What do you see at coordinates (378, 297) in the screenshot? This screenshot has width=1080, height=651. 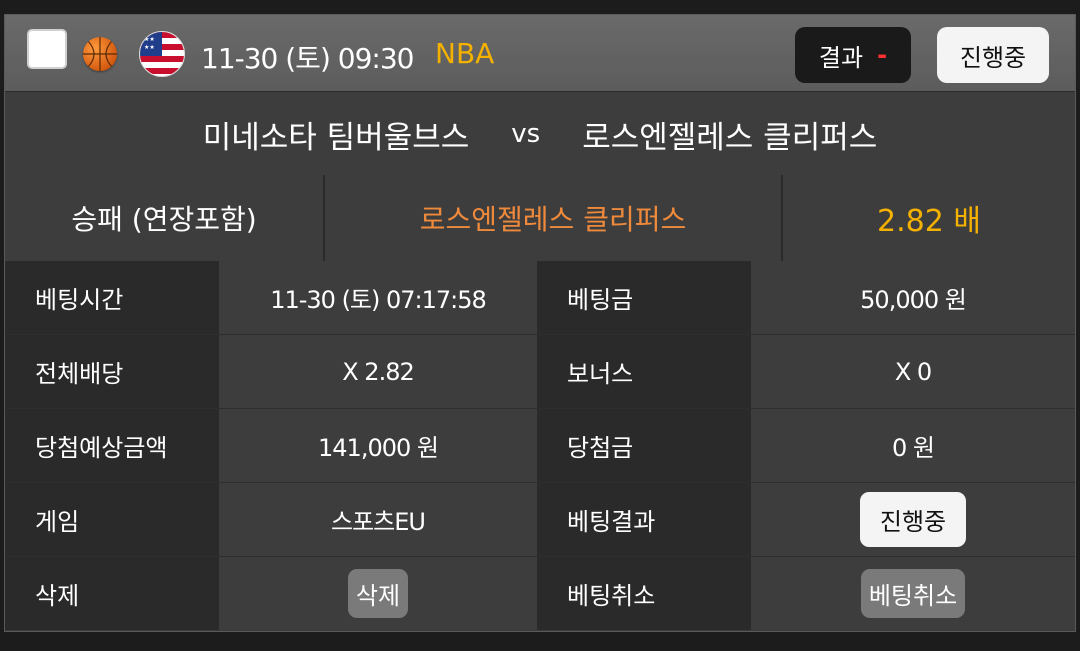 I see `bet-time-value: 11-30 (토) 07:17:58` at bounding box center [378, 297].